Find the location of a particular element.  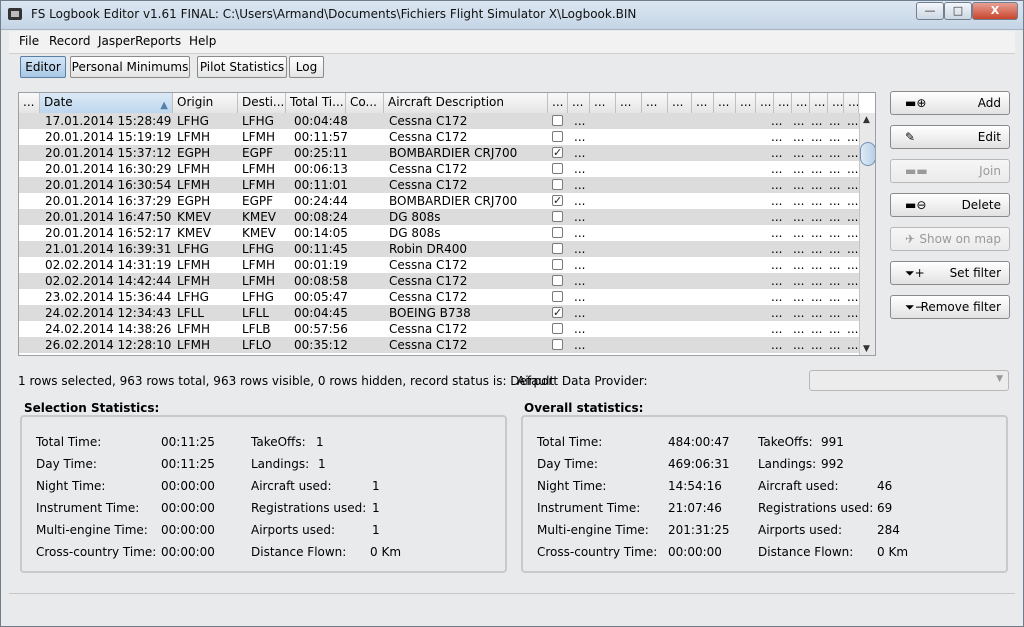

stat-value: 0 Km is located at coordinates (386, 552).